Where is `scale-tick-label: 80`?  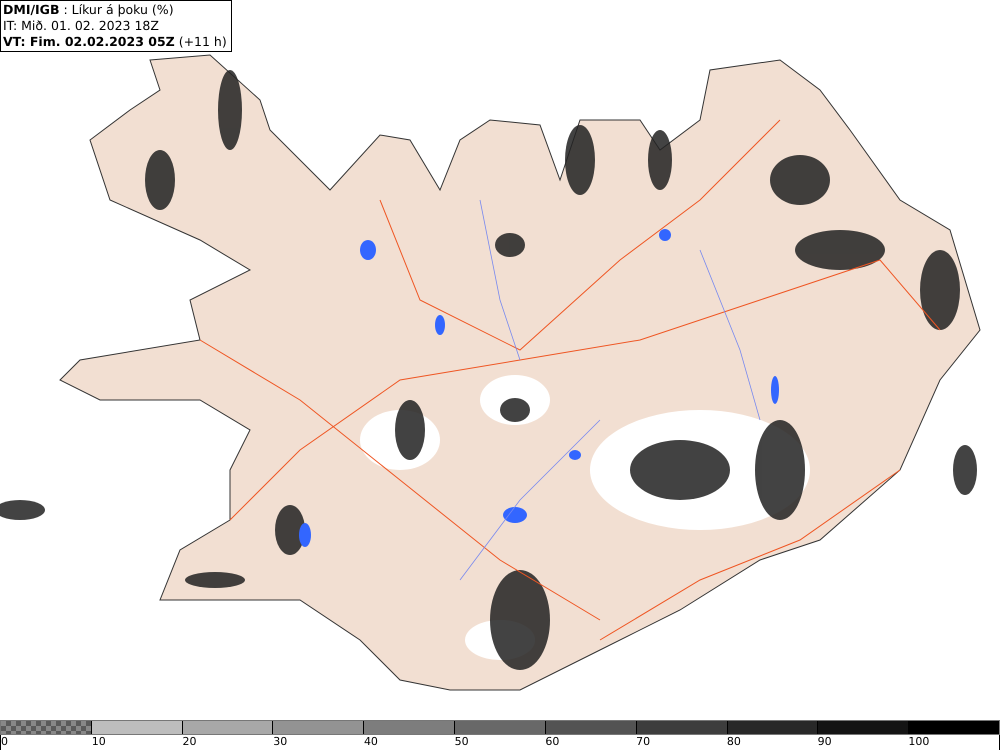
scale-tick-label: 80 is located at coordinates (733, 741).